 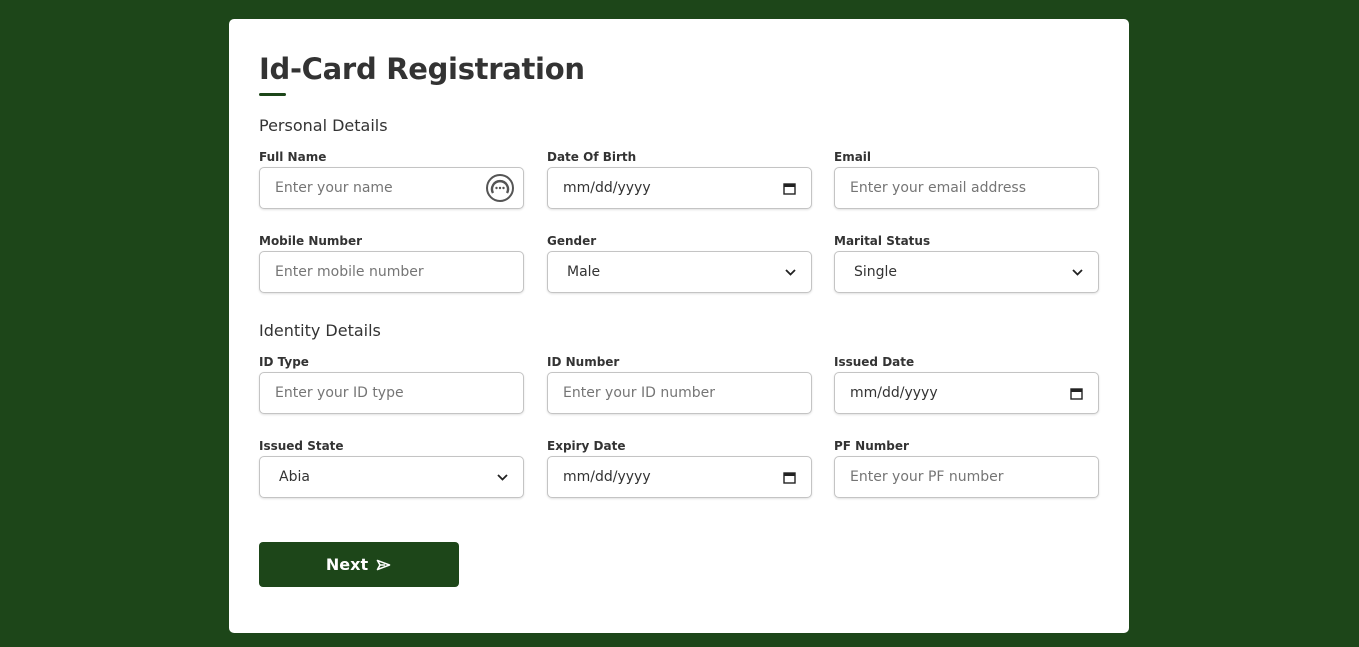 I want to click on dob-label: Date Of Birth, so click(x=592, y=157).